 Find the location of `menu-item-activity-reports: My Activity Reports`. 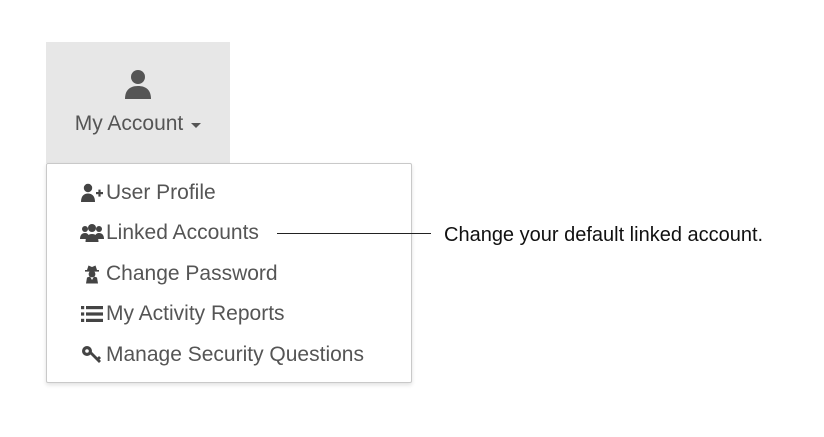

menu-item-activity-reports: My Activity Reports is located at coordinates (182, 314).